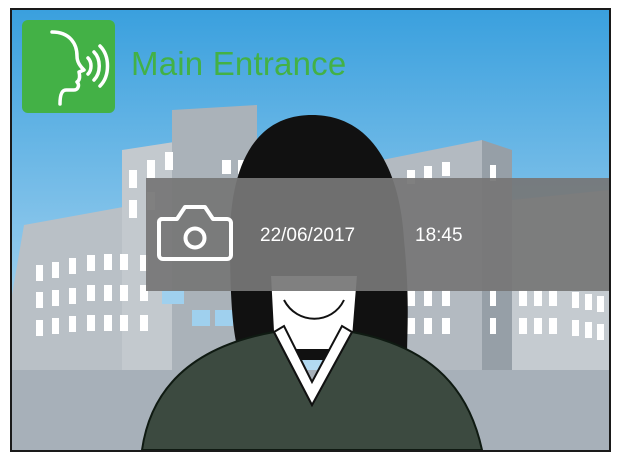  What do you see at coordinates (308, 235) in the screenshot?
I see `snapshot-date: 22/06/2017` at bounding box center [308, 235].